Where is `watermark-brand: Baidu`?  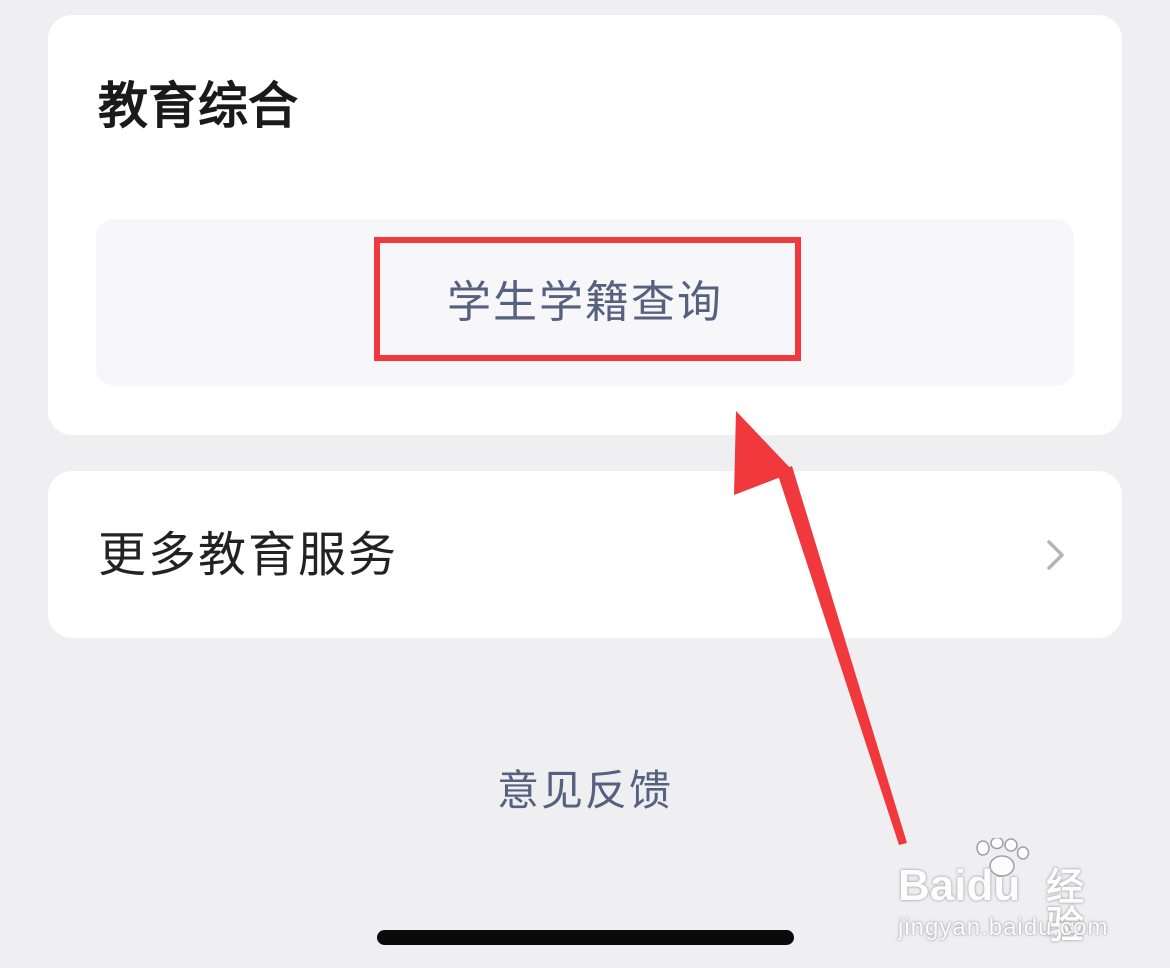
watermark-brand: Baidu is located at coordinates (959, 885).